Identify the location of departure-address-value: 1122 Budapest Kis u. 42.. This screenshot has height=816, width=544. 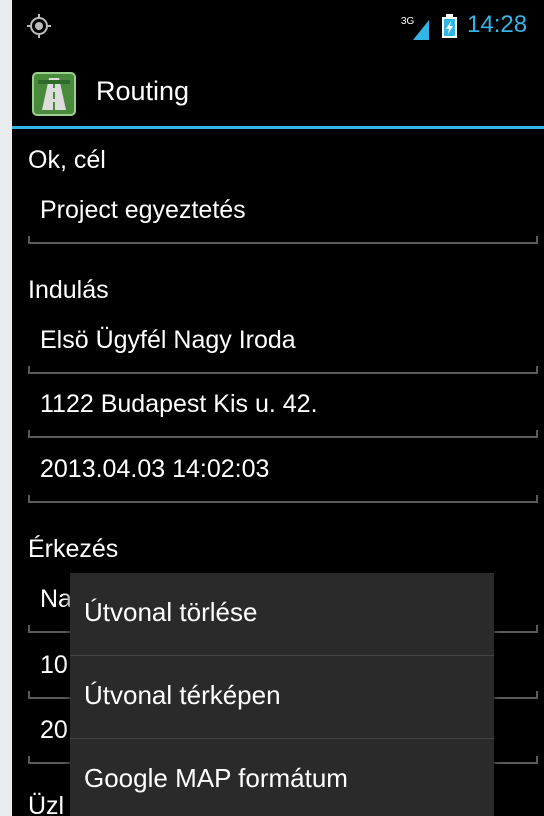
(179, 404).